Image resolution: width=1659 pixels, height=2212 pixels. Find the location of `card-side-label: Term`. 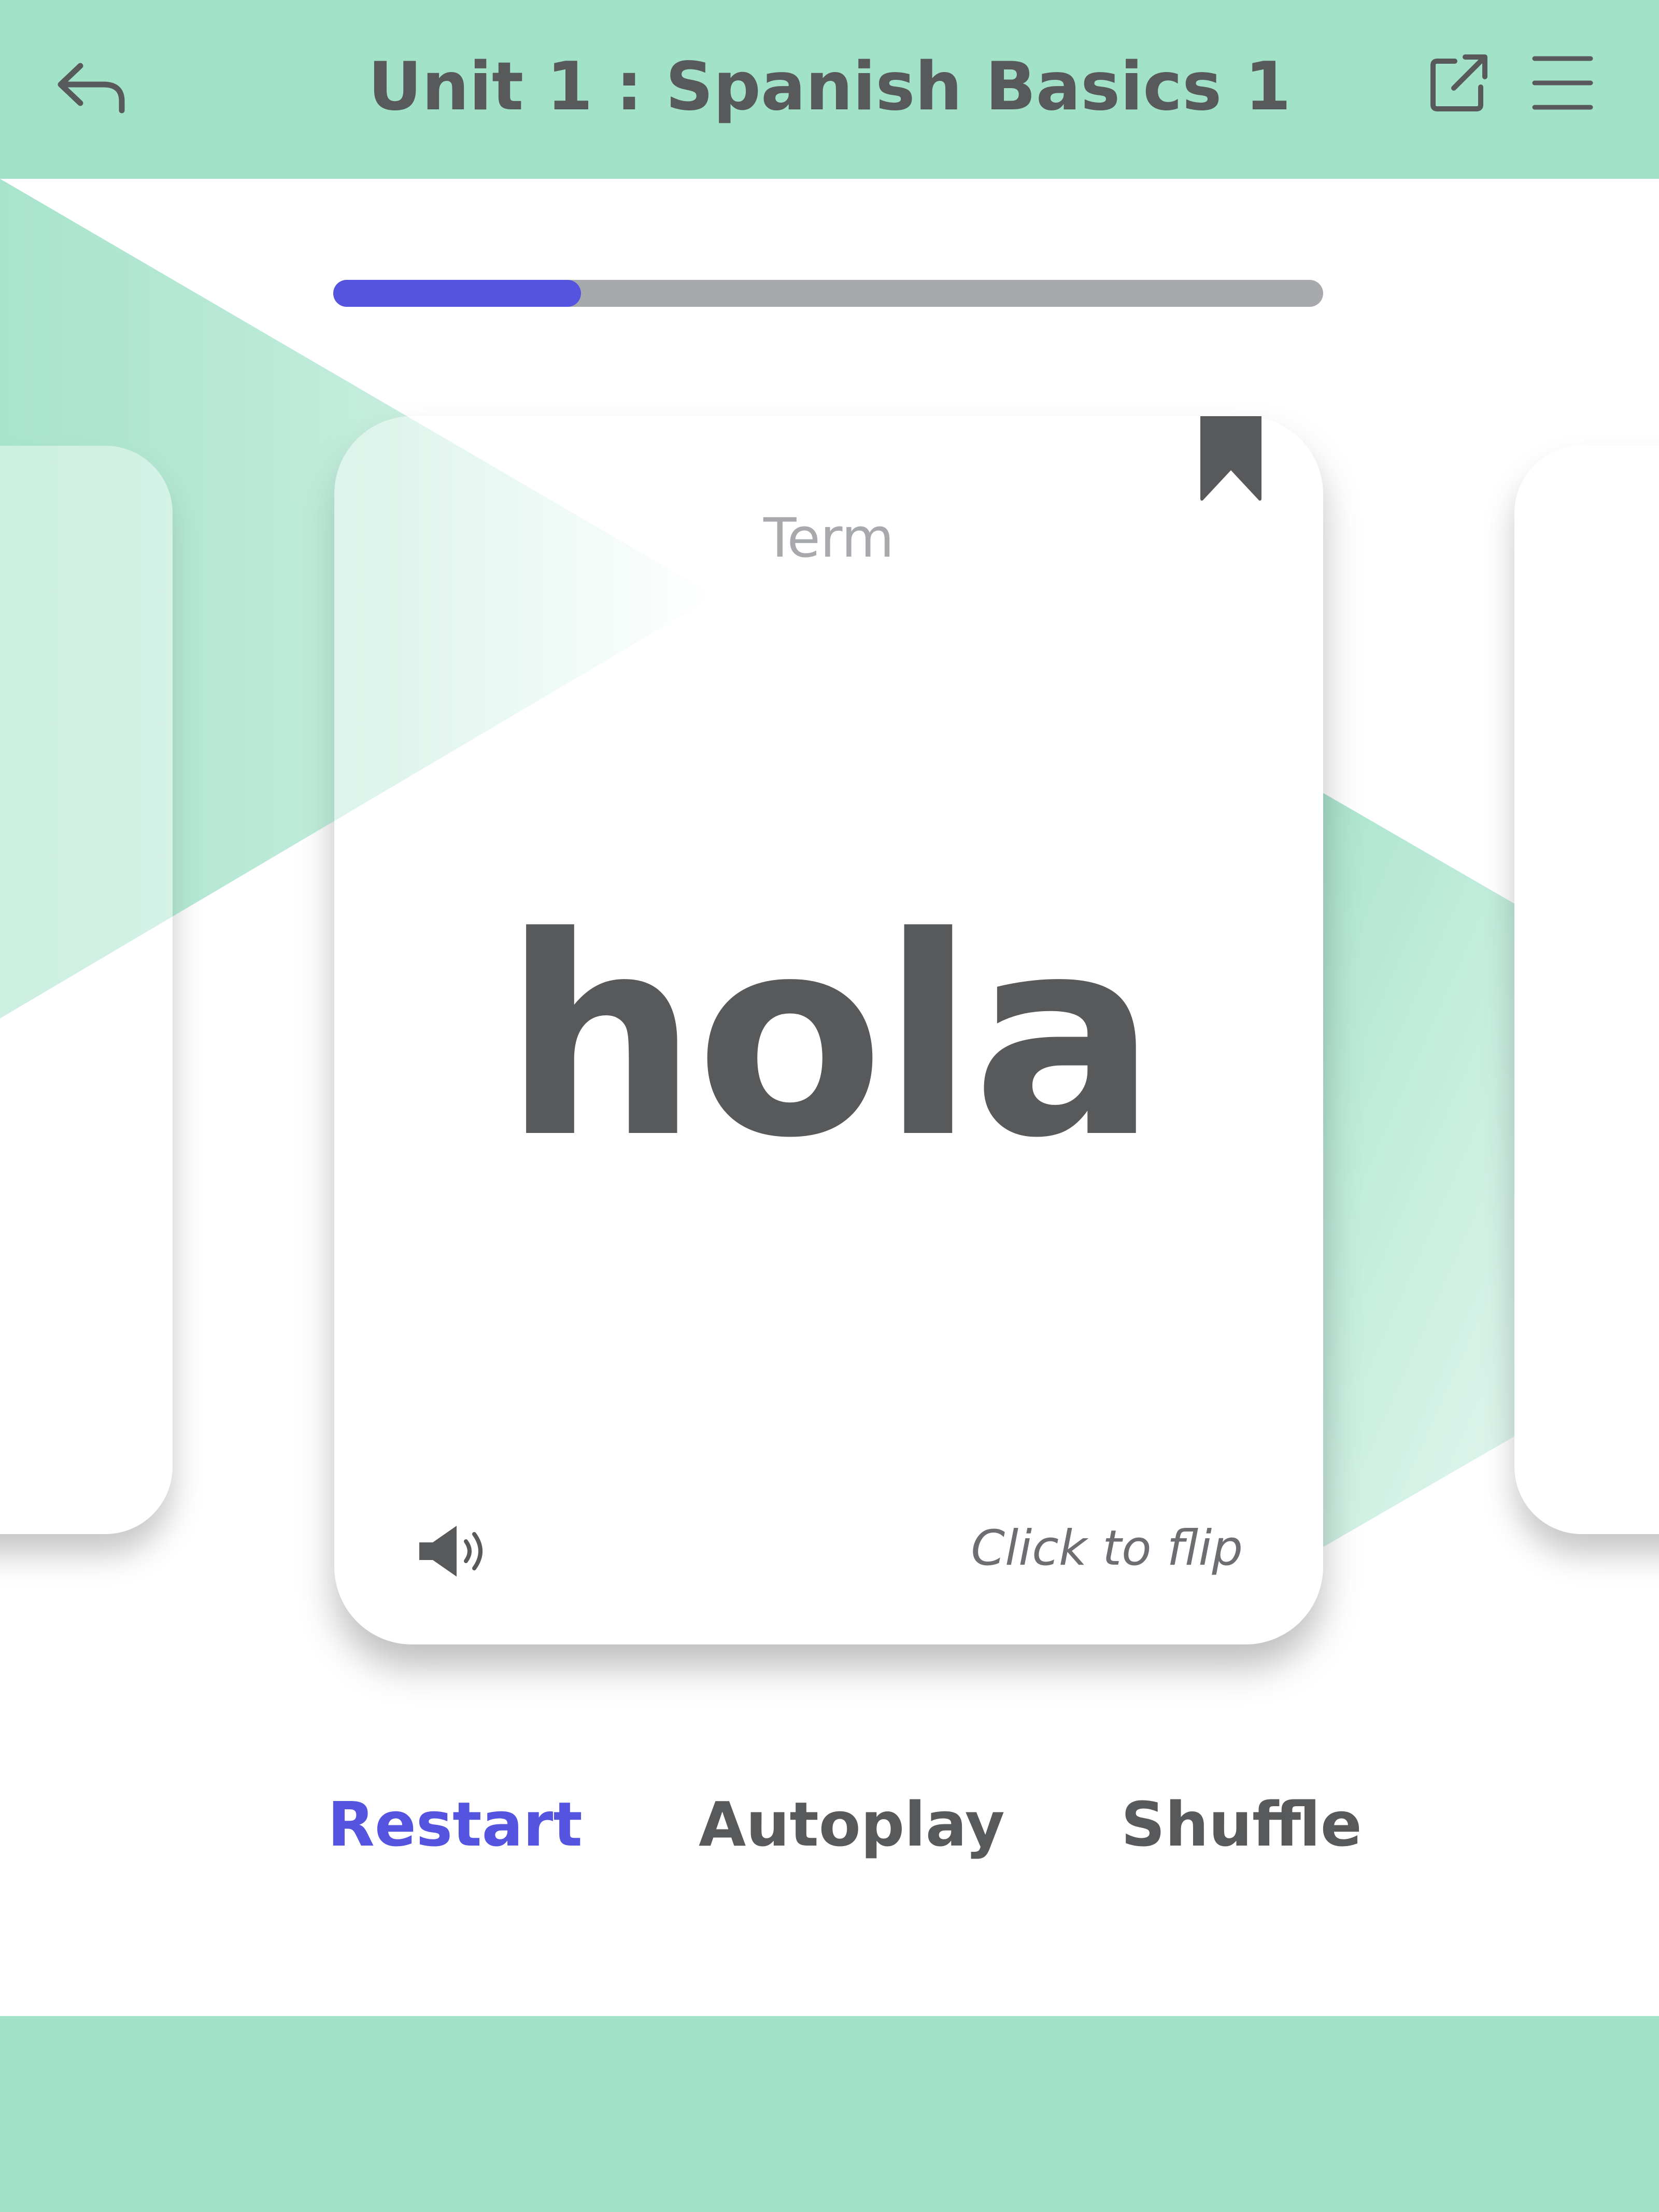

card-side-label: Term is located at coordinates (829, 538).